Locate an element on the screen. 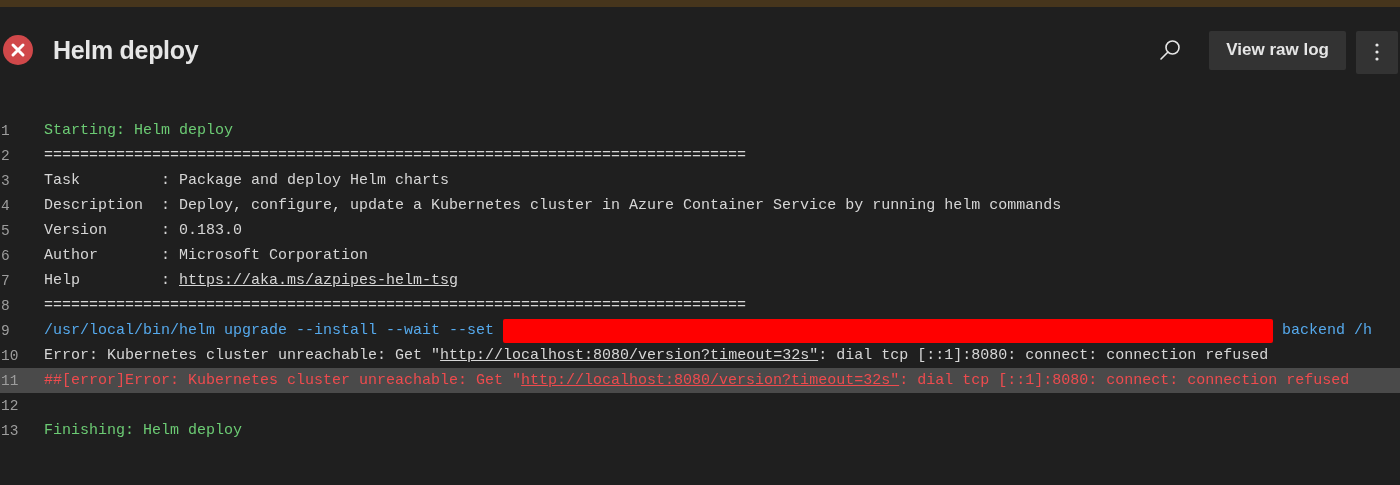  more-icon is located at coordinates (1377, 52).